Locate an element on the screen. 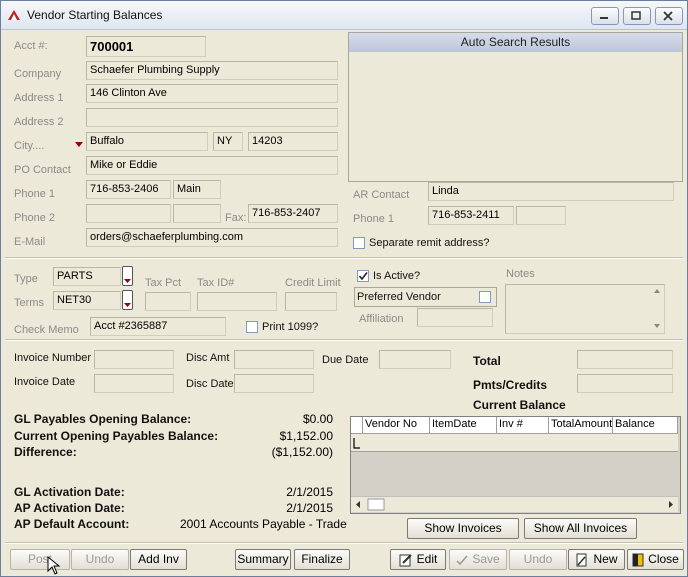 The width and height of the screenshot is (688, 577). phone1-field: 716-853-2406 is located at coordinates (128, 189).